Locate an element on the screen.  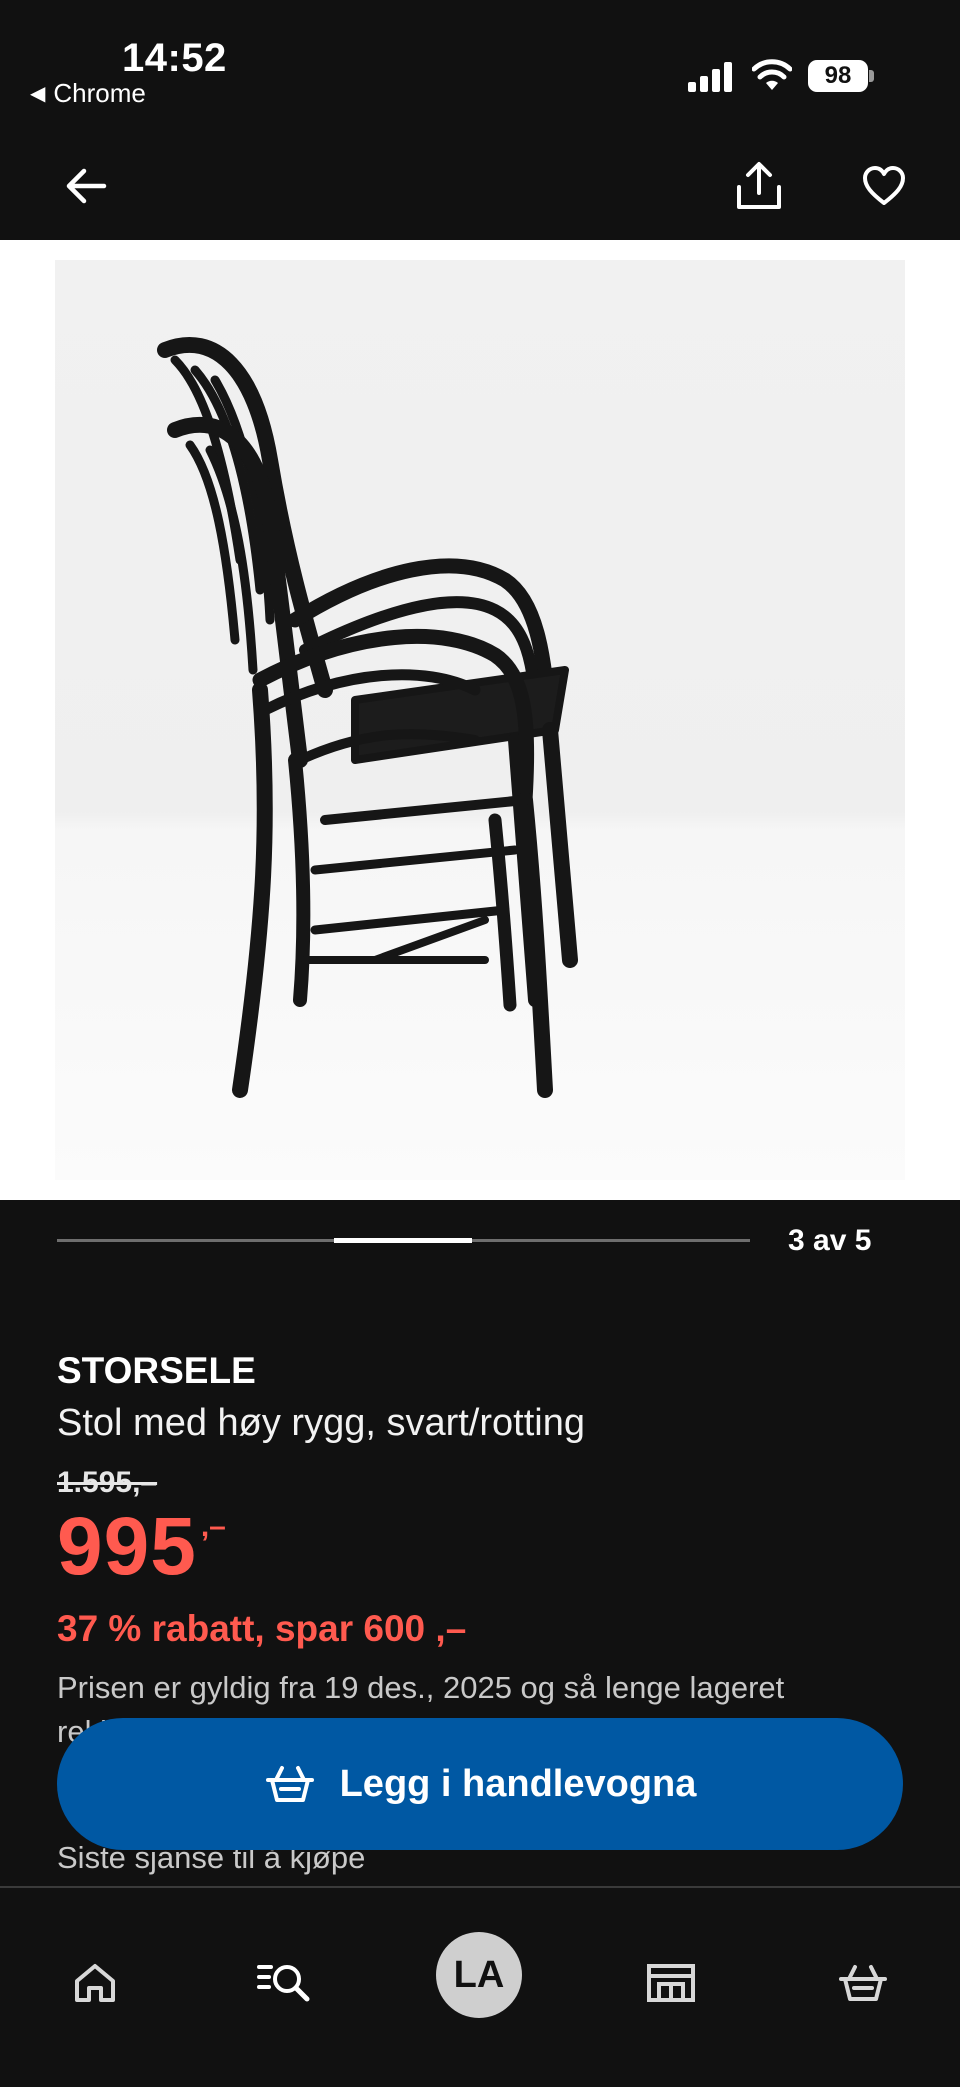
image-counter: 3 av 5 is located at coordinates (830, 1240).